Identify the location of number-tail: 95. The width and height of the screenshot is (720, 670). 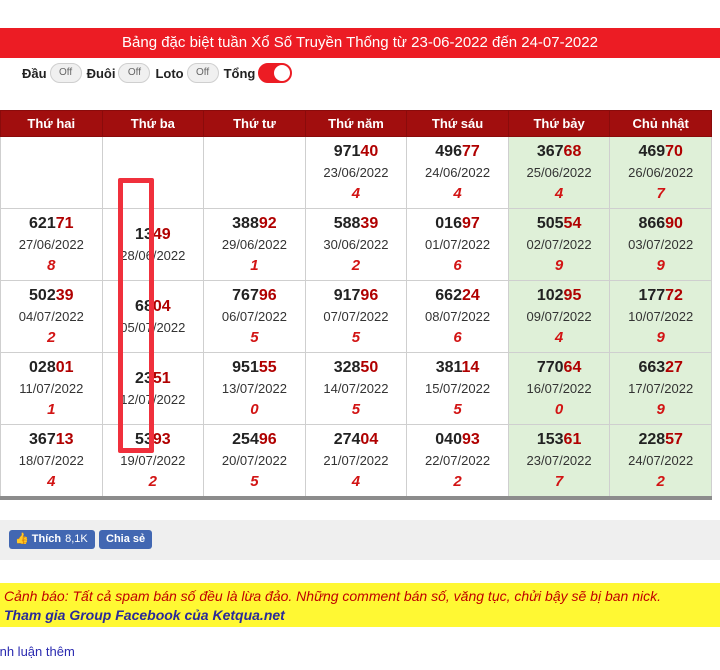
(572, 295).